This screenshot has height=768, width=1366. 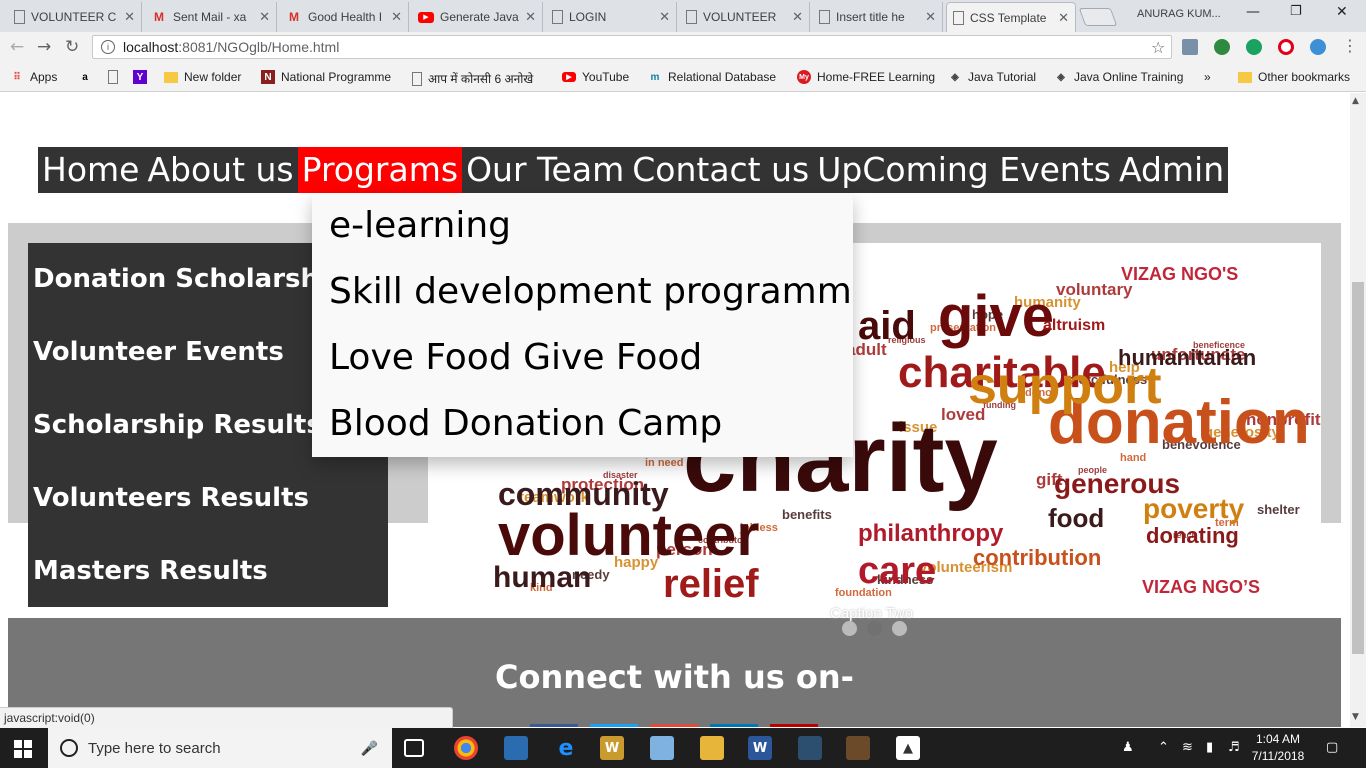 I want to click on bookmark-item: a, so click(x=88, y=77).